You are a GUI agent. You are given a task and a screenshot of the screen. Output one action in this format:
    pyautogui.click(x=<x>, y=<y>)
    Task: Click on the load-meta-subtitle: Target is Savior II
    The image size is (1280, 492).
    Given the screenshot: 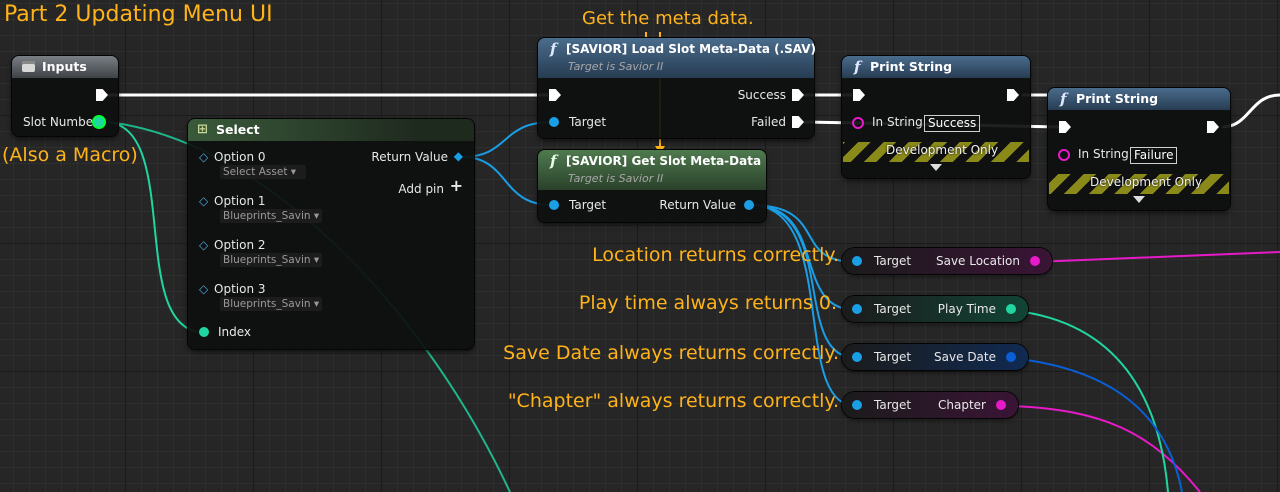 What is the action you would take?
    pyautogui.click(x=616, y=66)
    